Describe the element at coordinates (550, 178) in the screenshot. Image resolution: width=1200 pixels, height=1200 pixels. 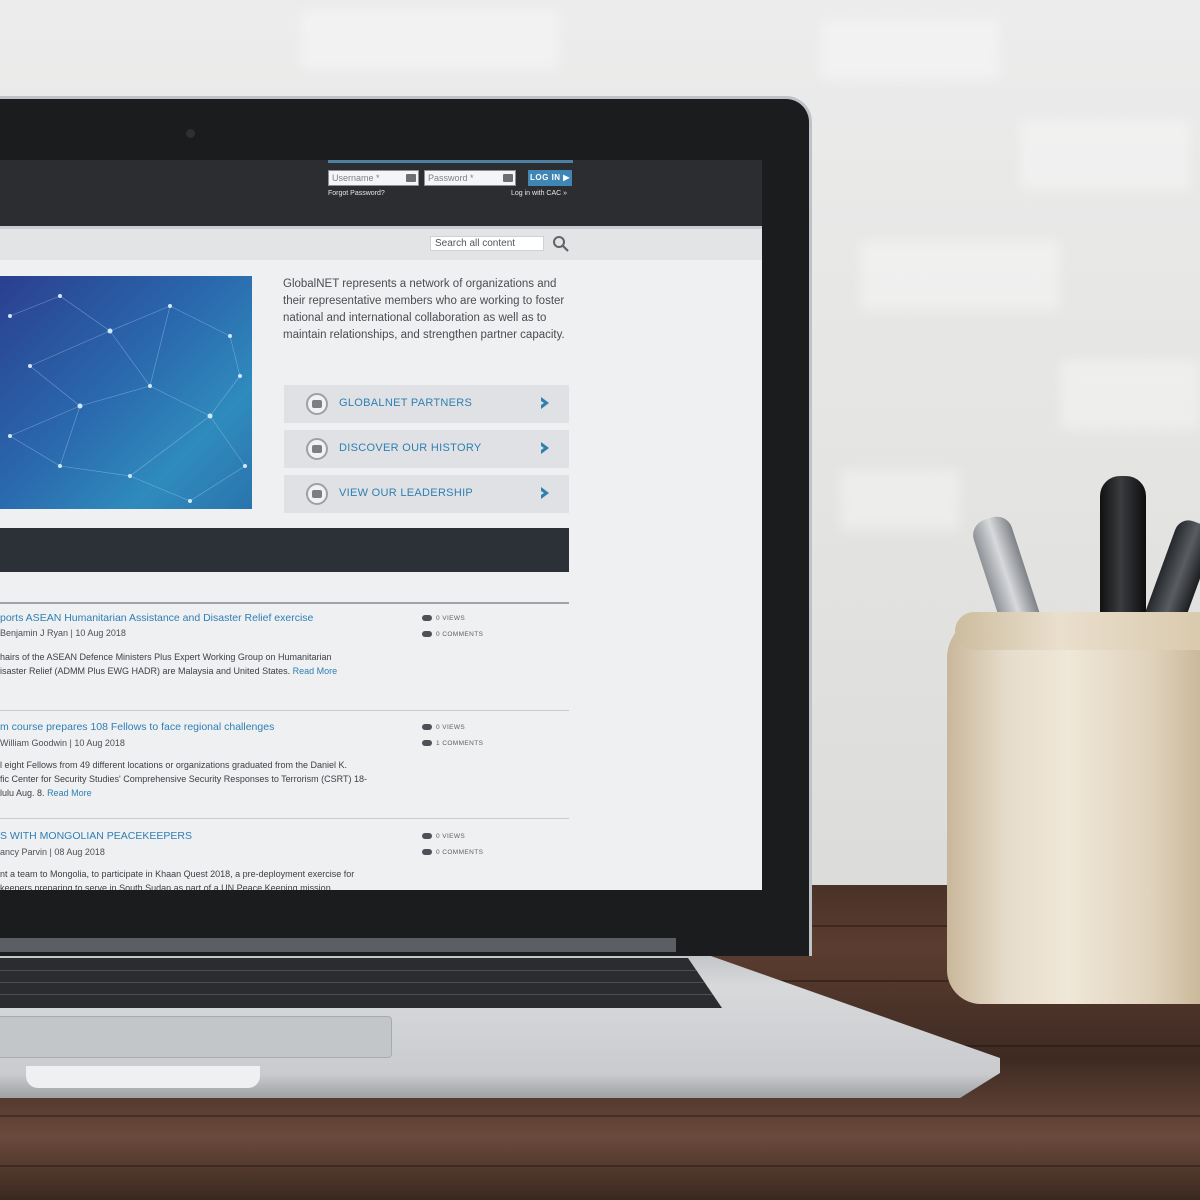
I see `login-button: LOG IN ▶` at that location.